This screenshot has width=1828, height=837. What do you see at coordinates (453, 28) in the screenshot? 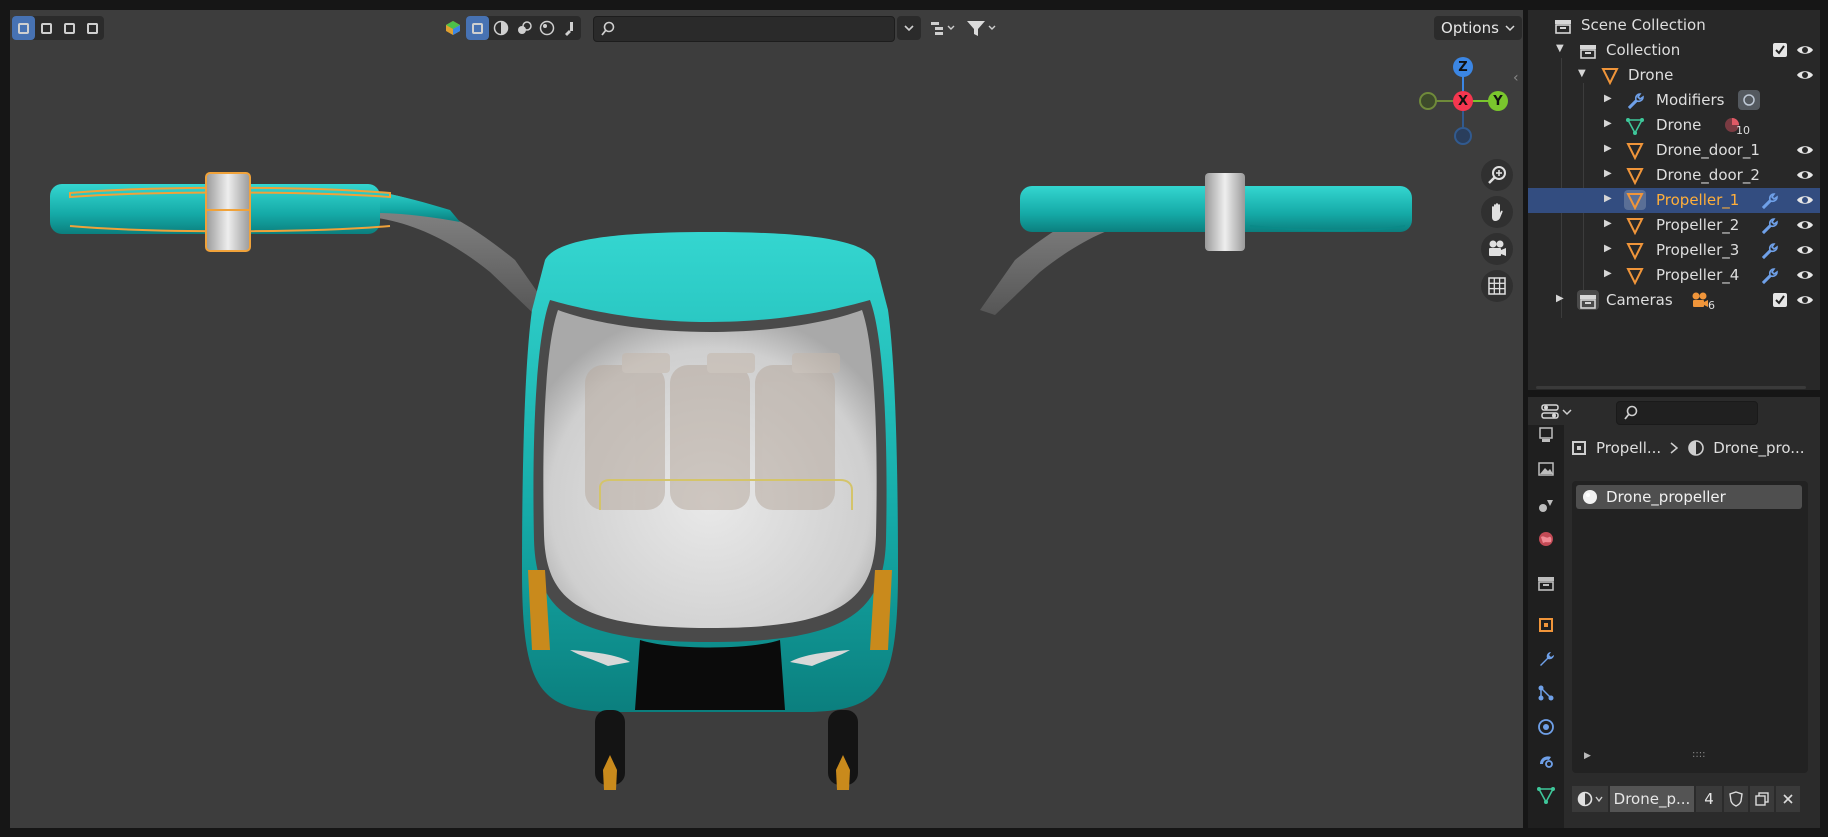
I see `object-types-visibility-icon` at bounding box center [453, 28].